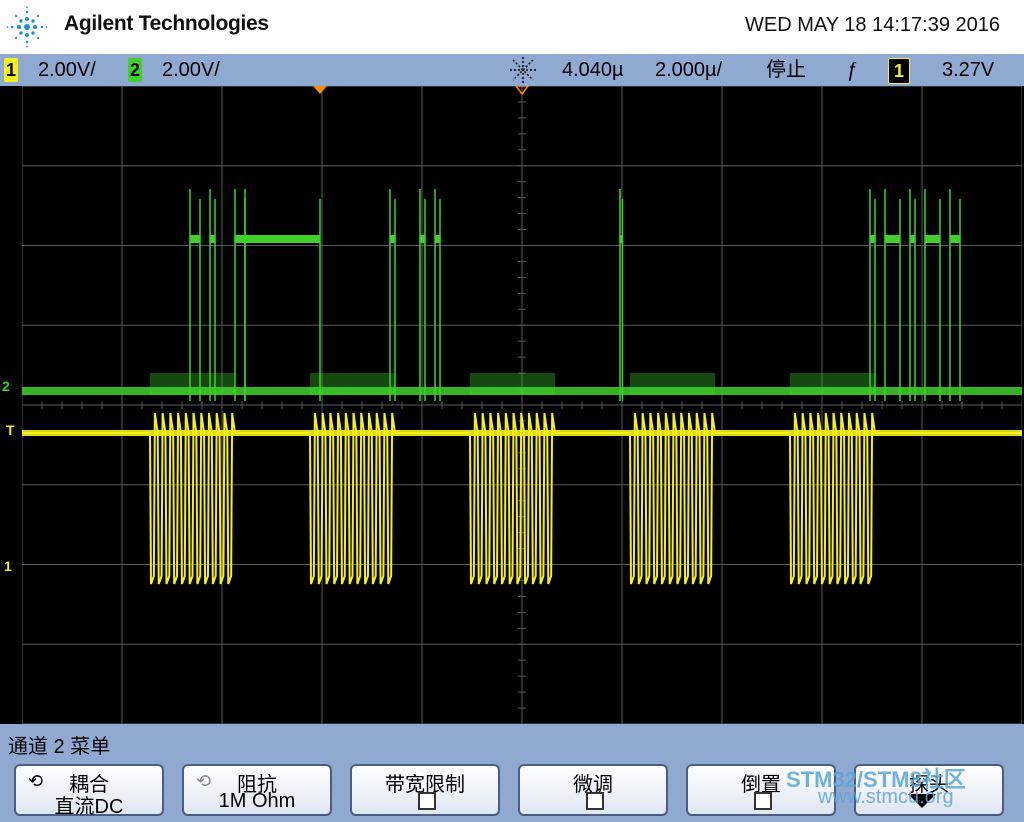  I want to click on watermark-url: www.stmcu.org, so click(886, 797).